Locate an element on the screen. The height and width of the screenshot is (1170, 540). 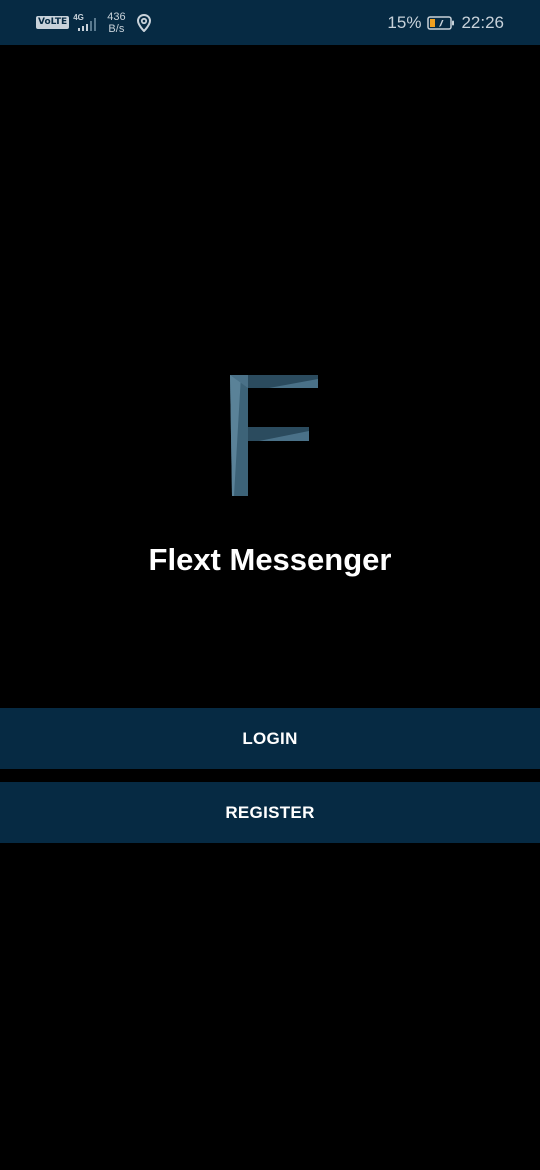
status-bar-left: VoLTE 4G 436 B/s is located at coordinates (94, 22).